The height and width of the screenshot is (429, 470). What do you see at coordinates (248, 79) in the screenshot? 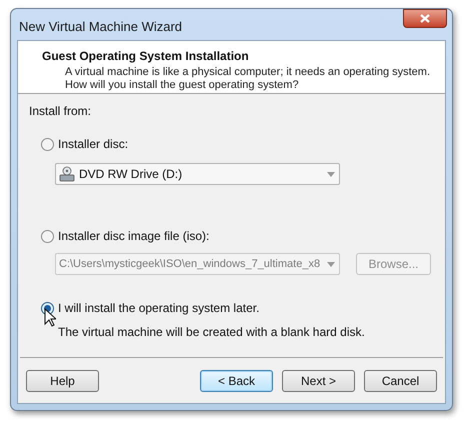
I see `header-description: A virtual machine is like a physical computer; it needs an operating system. How will you install the guest operating system?` at bounding box center [248, 79].